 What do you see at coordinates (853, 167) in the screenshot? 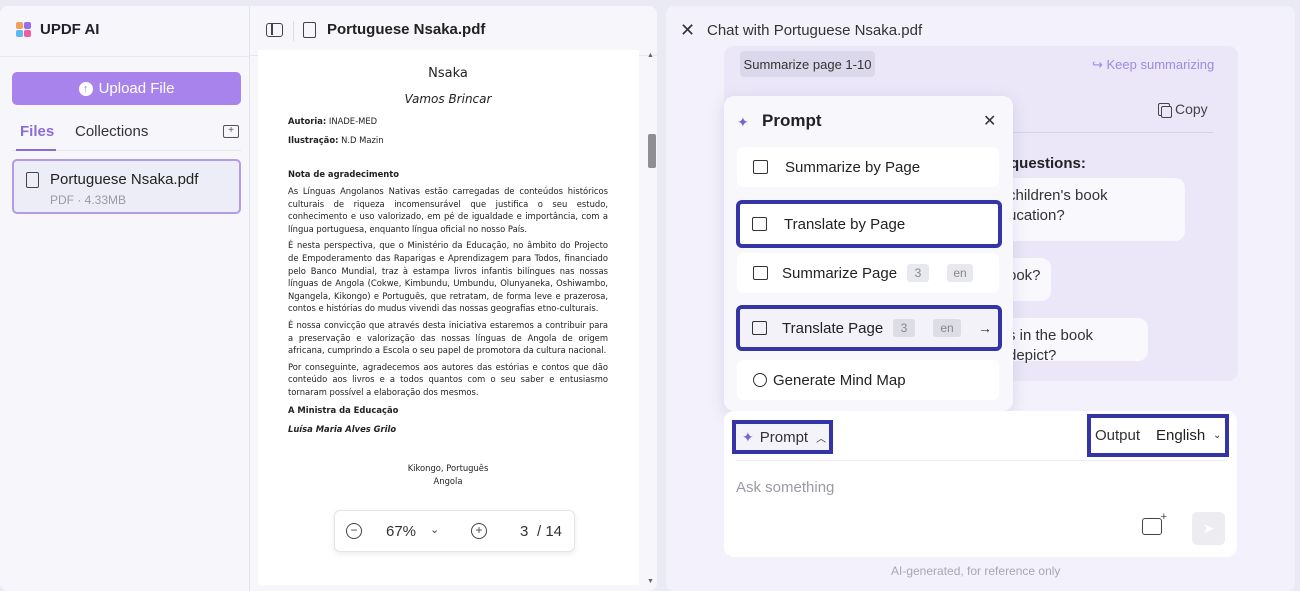
I see `menu-item-label: Summarize by Page` at bounding box center [853, 167].